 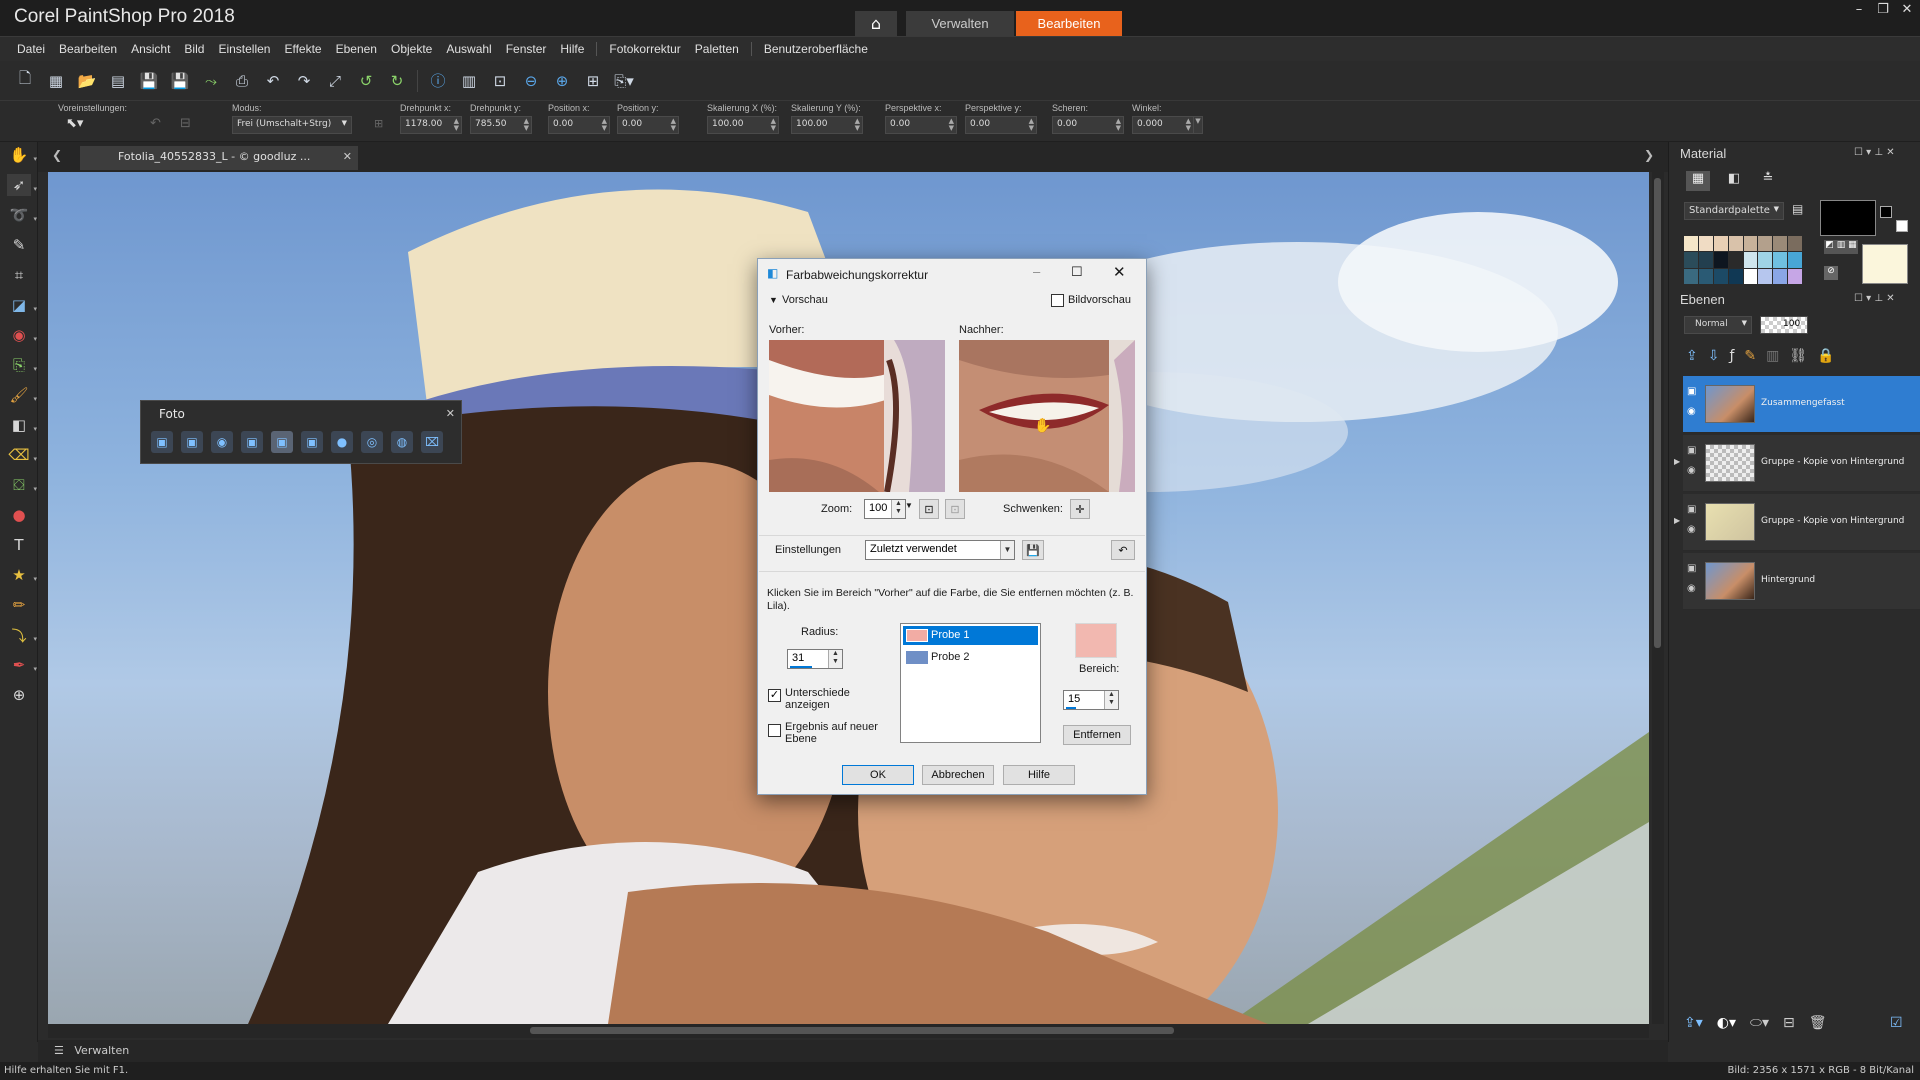 What do you see at coordinates (1726, 1023) in the screenshot?
I see `adjustment-layer-icon: ◐▾` at bounding box center [1726, 1023].